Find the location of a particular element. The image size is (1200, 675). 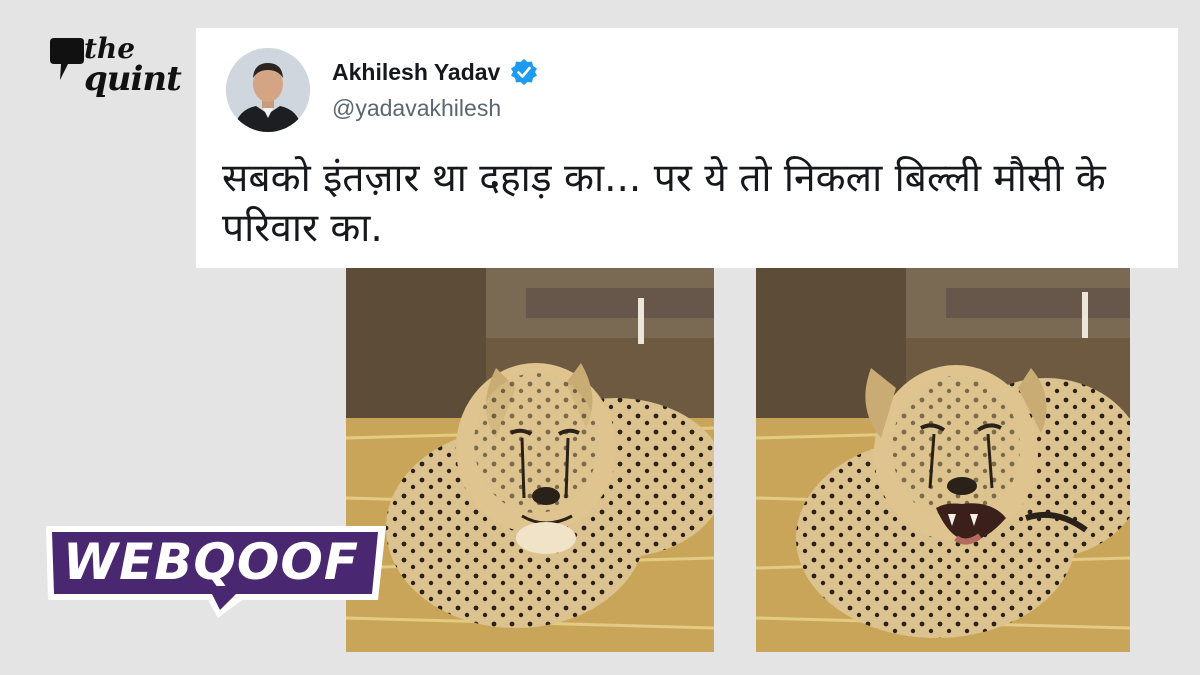

verified-badge-icon is located at coordinates (523, 72).